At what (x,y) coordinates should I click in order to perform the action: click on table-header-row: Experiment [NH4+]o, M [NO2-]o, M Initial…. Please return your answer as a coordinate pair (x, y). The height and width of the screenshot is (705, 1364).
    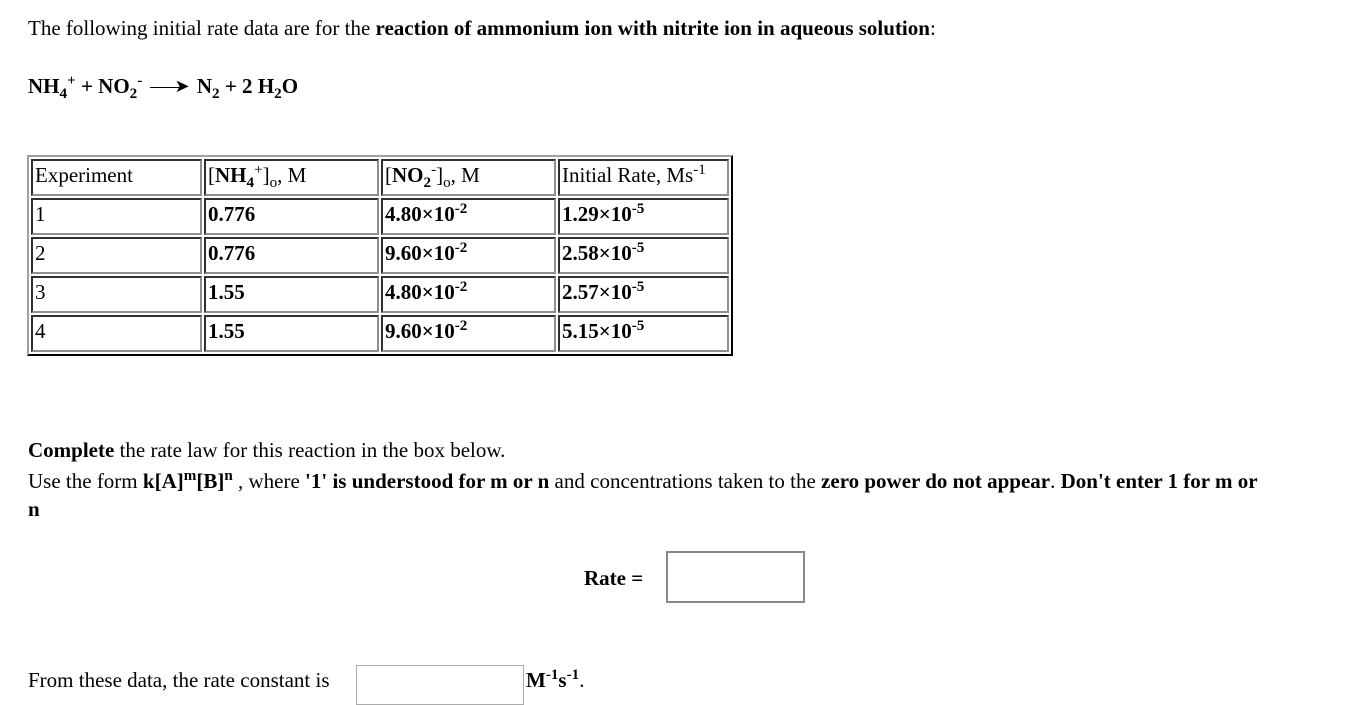
    Looking at the image, I should click on (380, 177).